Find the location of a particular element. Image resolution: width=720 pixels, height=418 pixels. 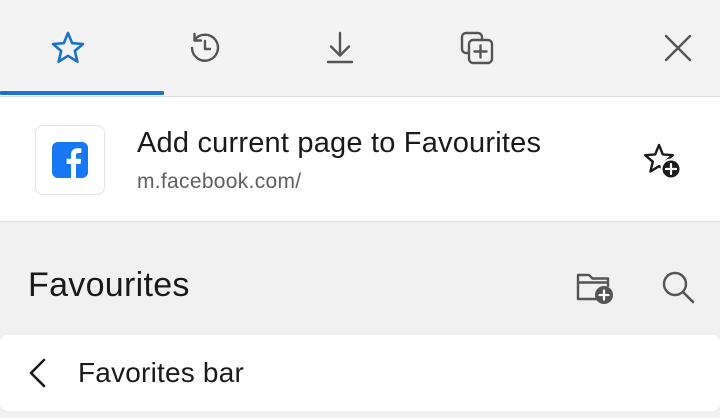

collections-icon is located at coordinates (477, 48).